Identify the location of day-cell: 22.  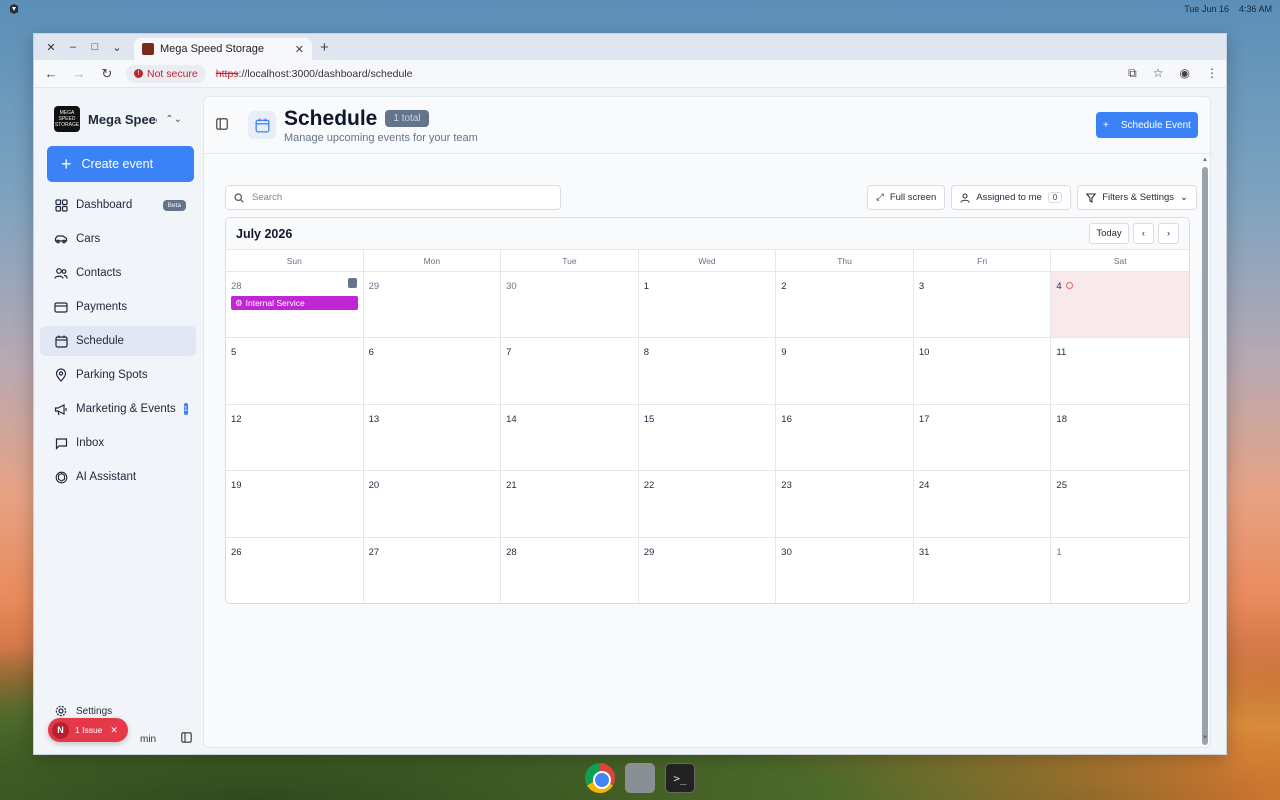
(707, 504).